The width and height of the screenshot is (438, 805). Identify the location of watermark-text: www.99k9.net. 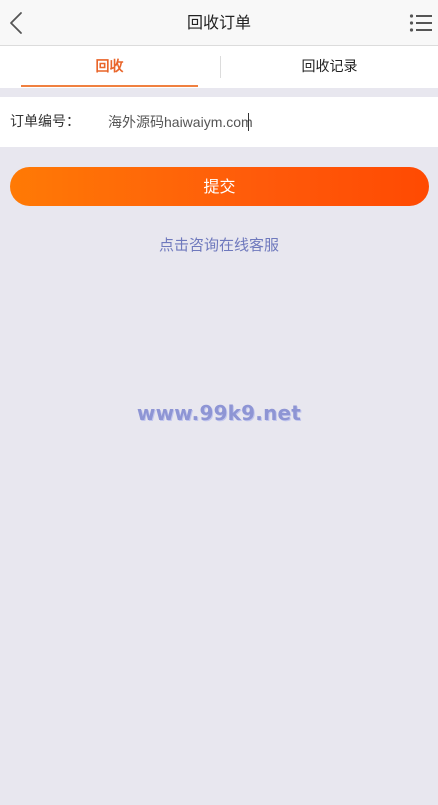
(219, 413).